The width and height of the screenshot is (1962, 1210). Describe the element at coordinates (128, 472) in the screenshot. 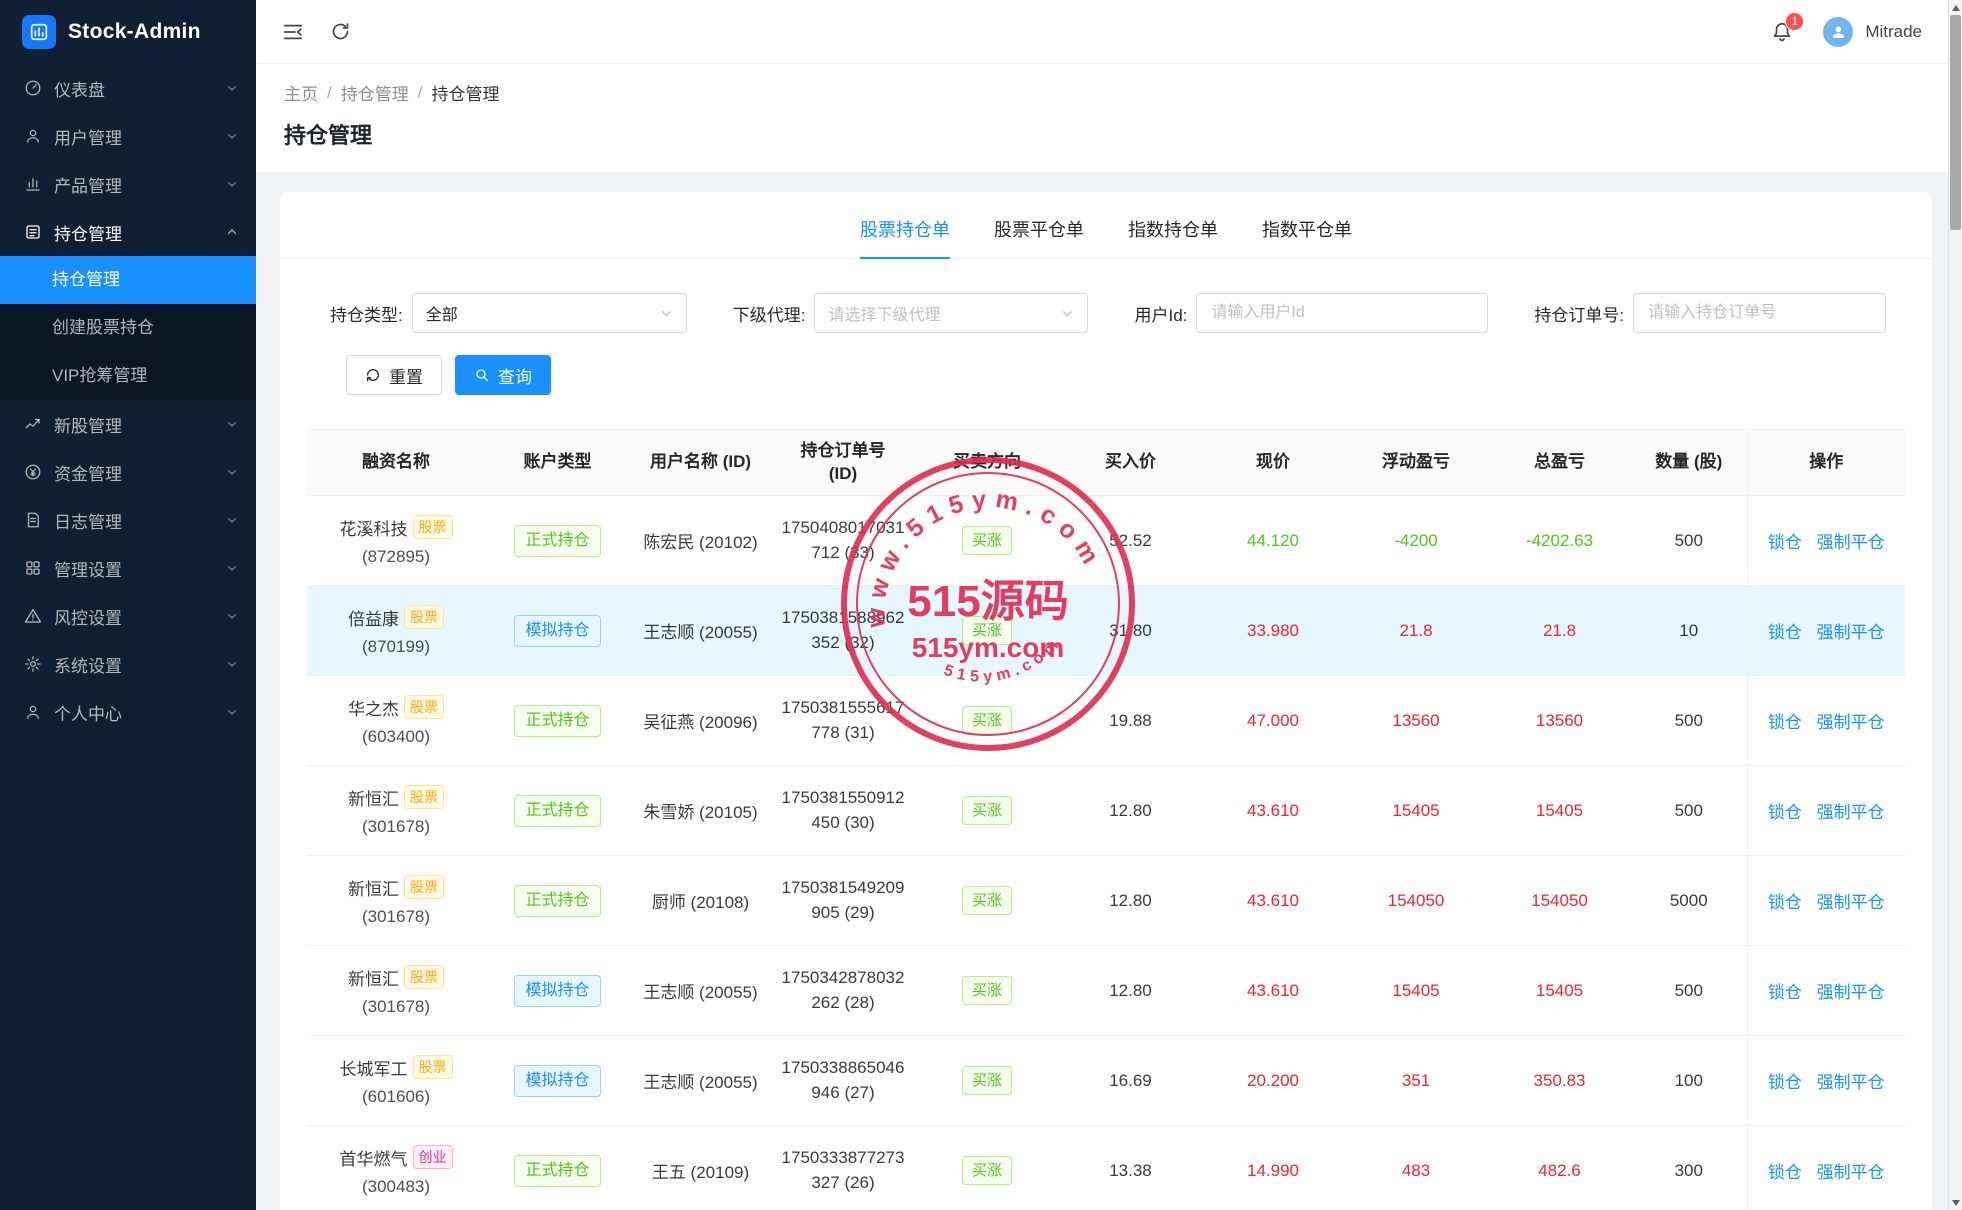

I see `sidebar-item-funds: 资金管理` at that location.